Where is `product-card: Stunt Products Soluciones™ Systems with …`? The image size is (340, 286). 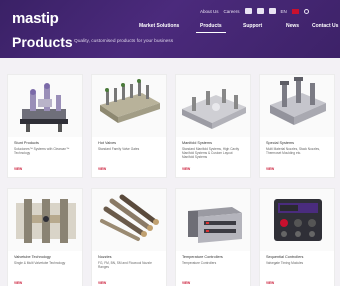 product-card: Stunt Products Soluciones™ Systems with … is located at coordinates (45, 126).